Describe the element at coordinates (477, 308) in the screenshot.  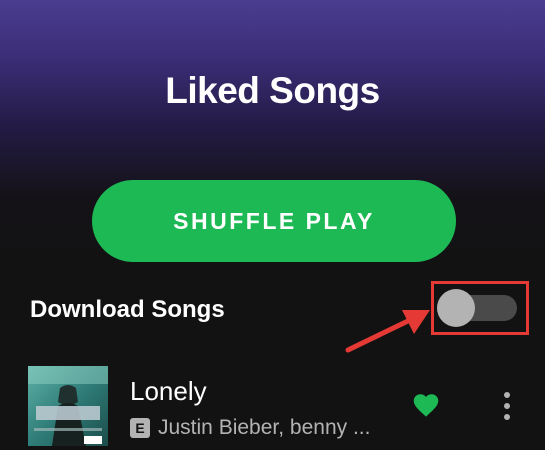
I see `download-toggle` at that location.